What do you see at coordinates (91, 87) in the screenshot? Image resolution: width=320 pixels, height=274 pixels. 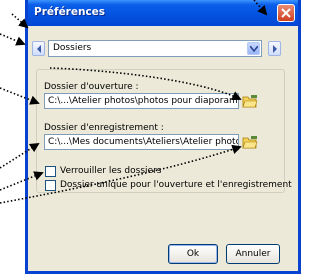 I see `open-folder-label: Dossier d'ouverture :` at bounding box center [91, 87].